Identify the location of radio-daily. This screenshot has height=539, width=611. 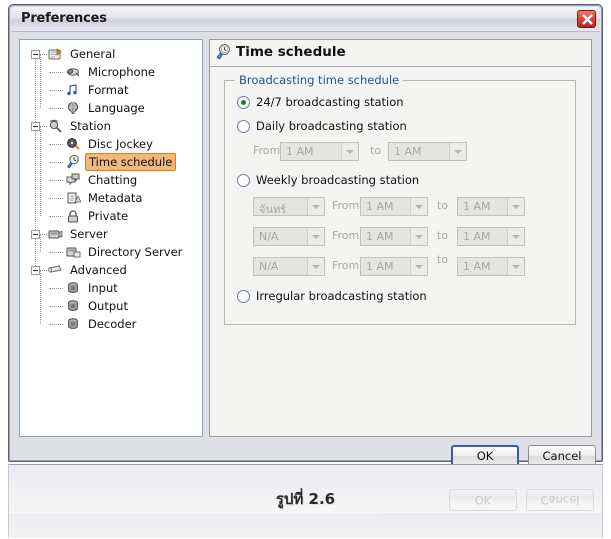
(243, 126).